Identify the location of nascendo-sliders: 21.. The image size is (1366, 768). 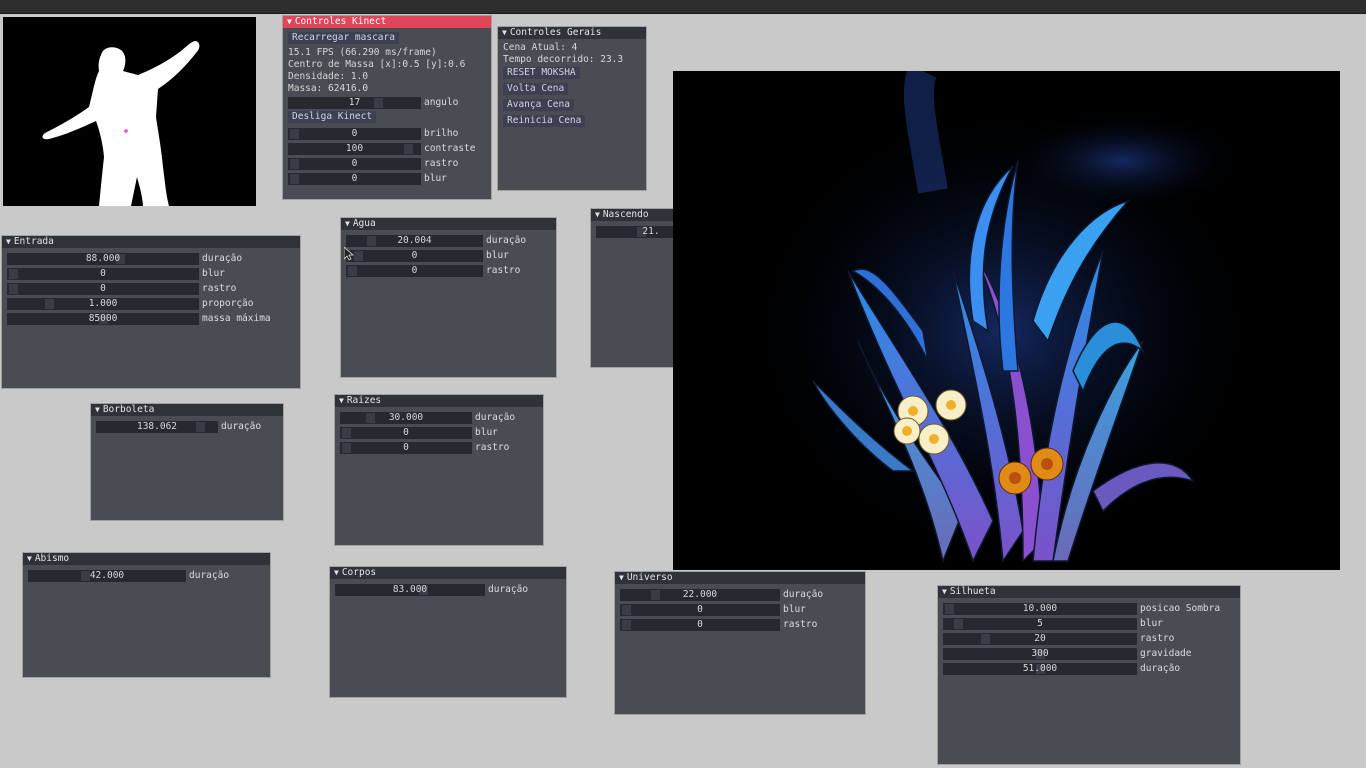
(634, 231).